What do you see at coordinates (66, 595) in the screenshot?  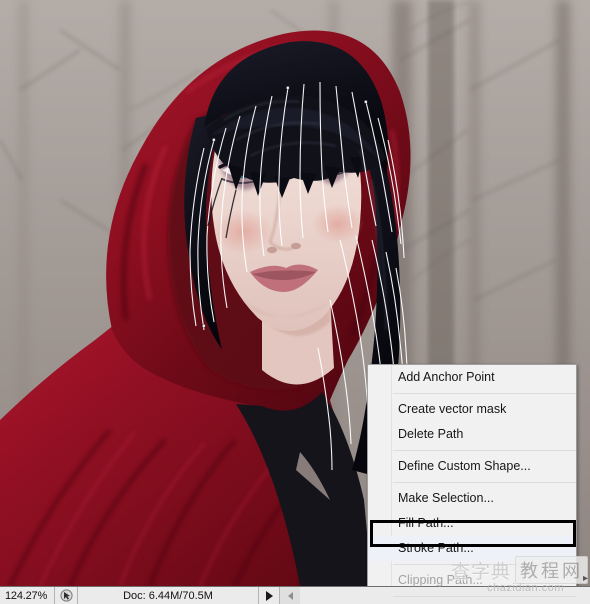 I see `cursor-pointer-icon` at bounding box center [66, 595].